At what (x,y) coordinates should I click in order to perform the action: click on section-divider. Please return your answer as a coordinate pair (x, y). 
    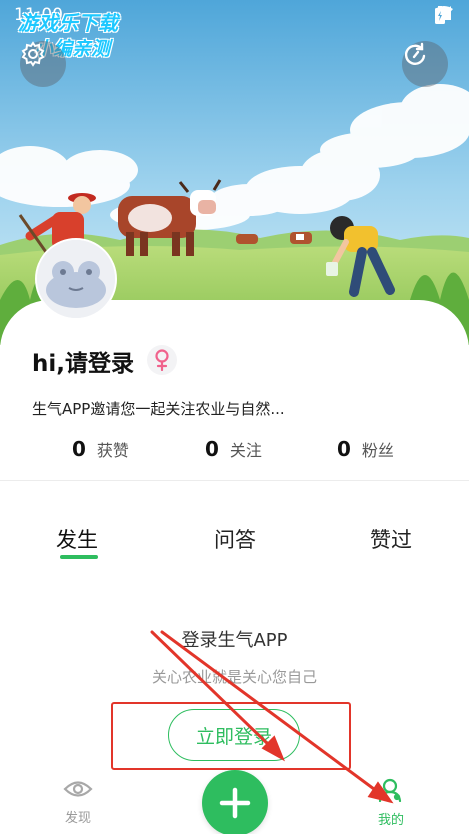
    Looking at the image, I should click on (234, 480).